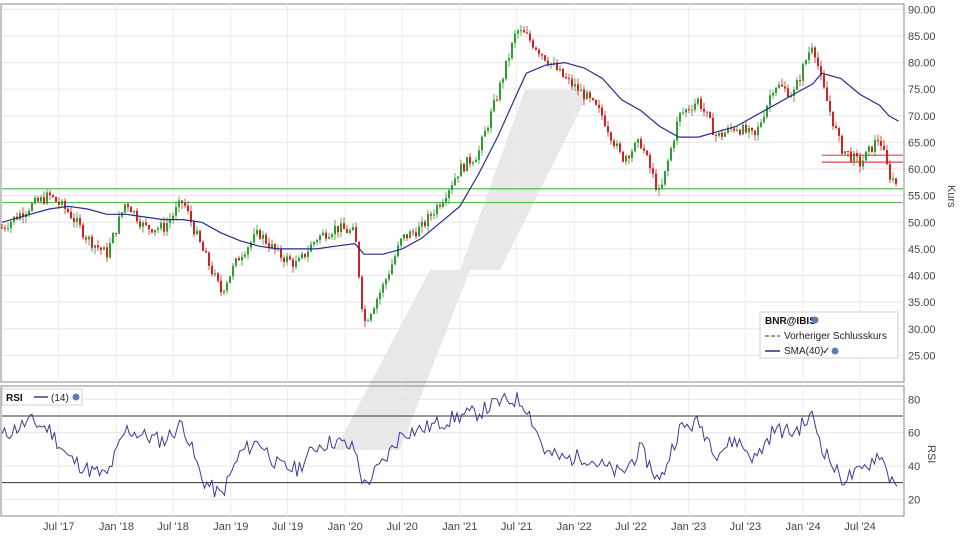 This screenshot has width=960, height=540. Describe the element at coordinates (859, 527) in the screenshot. I see `x-tick-label: Jul '24` at that location.